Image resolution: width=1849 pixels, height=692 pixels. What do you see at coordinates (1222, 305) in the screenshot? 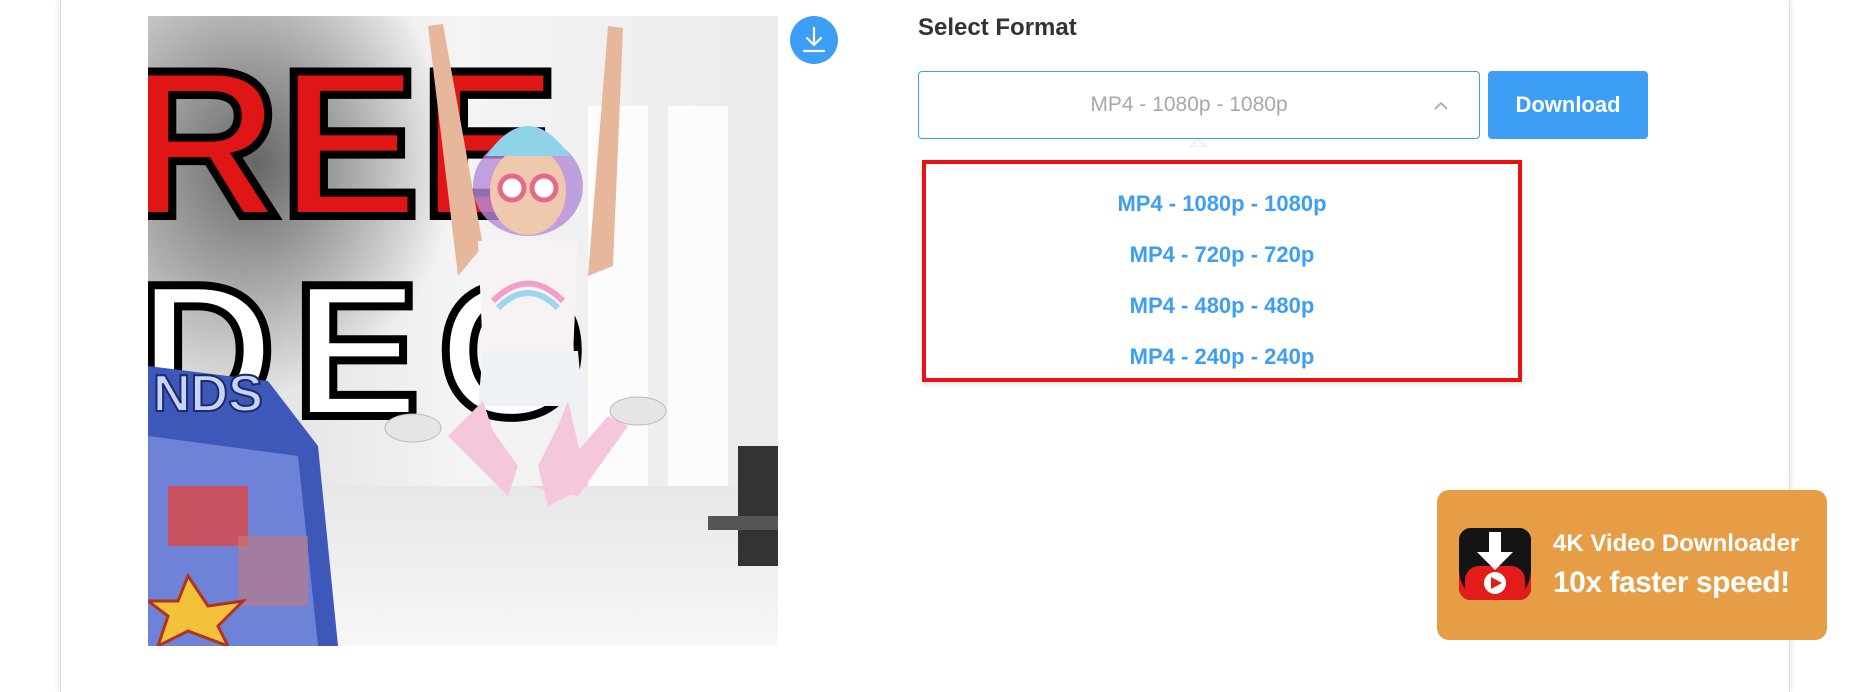
I see `format-option-480p: MP4 - 480p - 480p` at bounding box center [1222, 305].